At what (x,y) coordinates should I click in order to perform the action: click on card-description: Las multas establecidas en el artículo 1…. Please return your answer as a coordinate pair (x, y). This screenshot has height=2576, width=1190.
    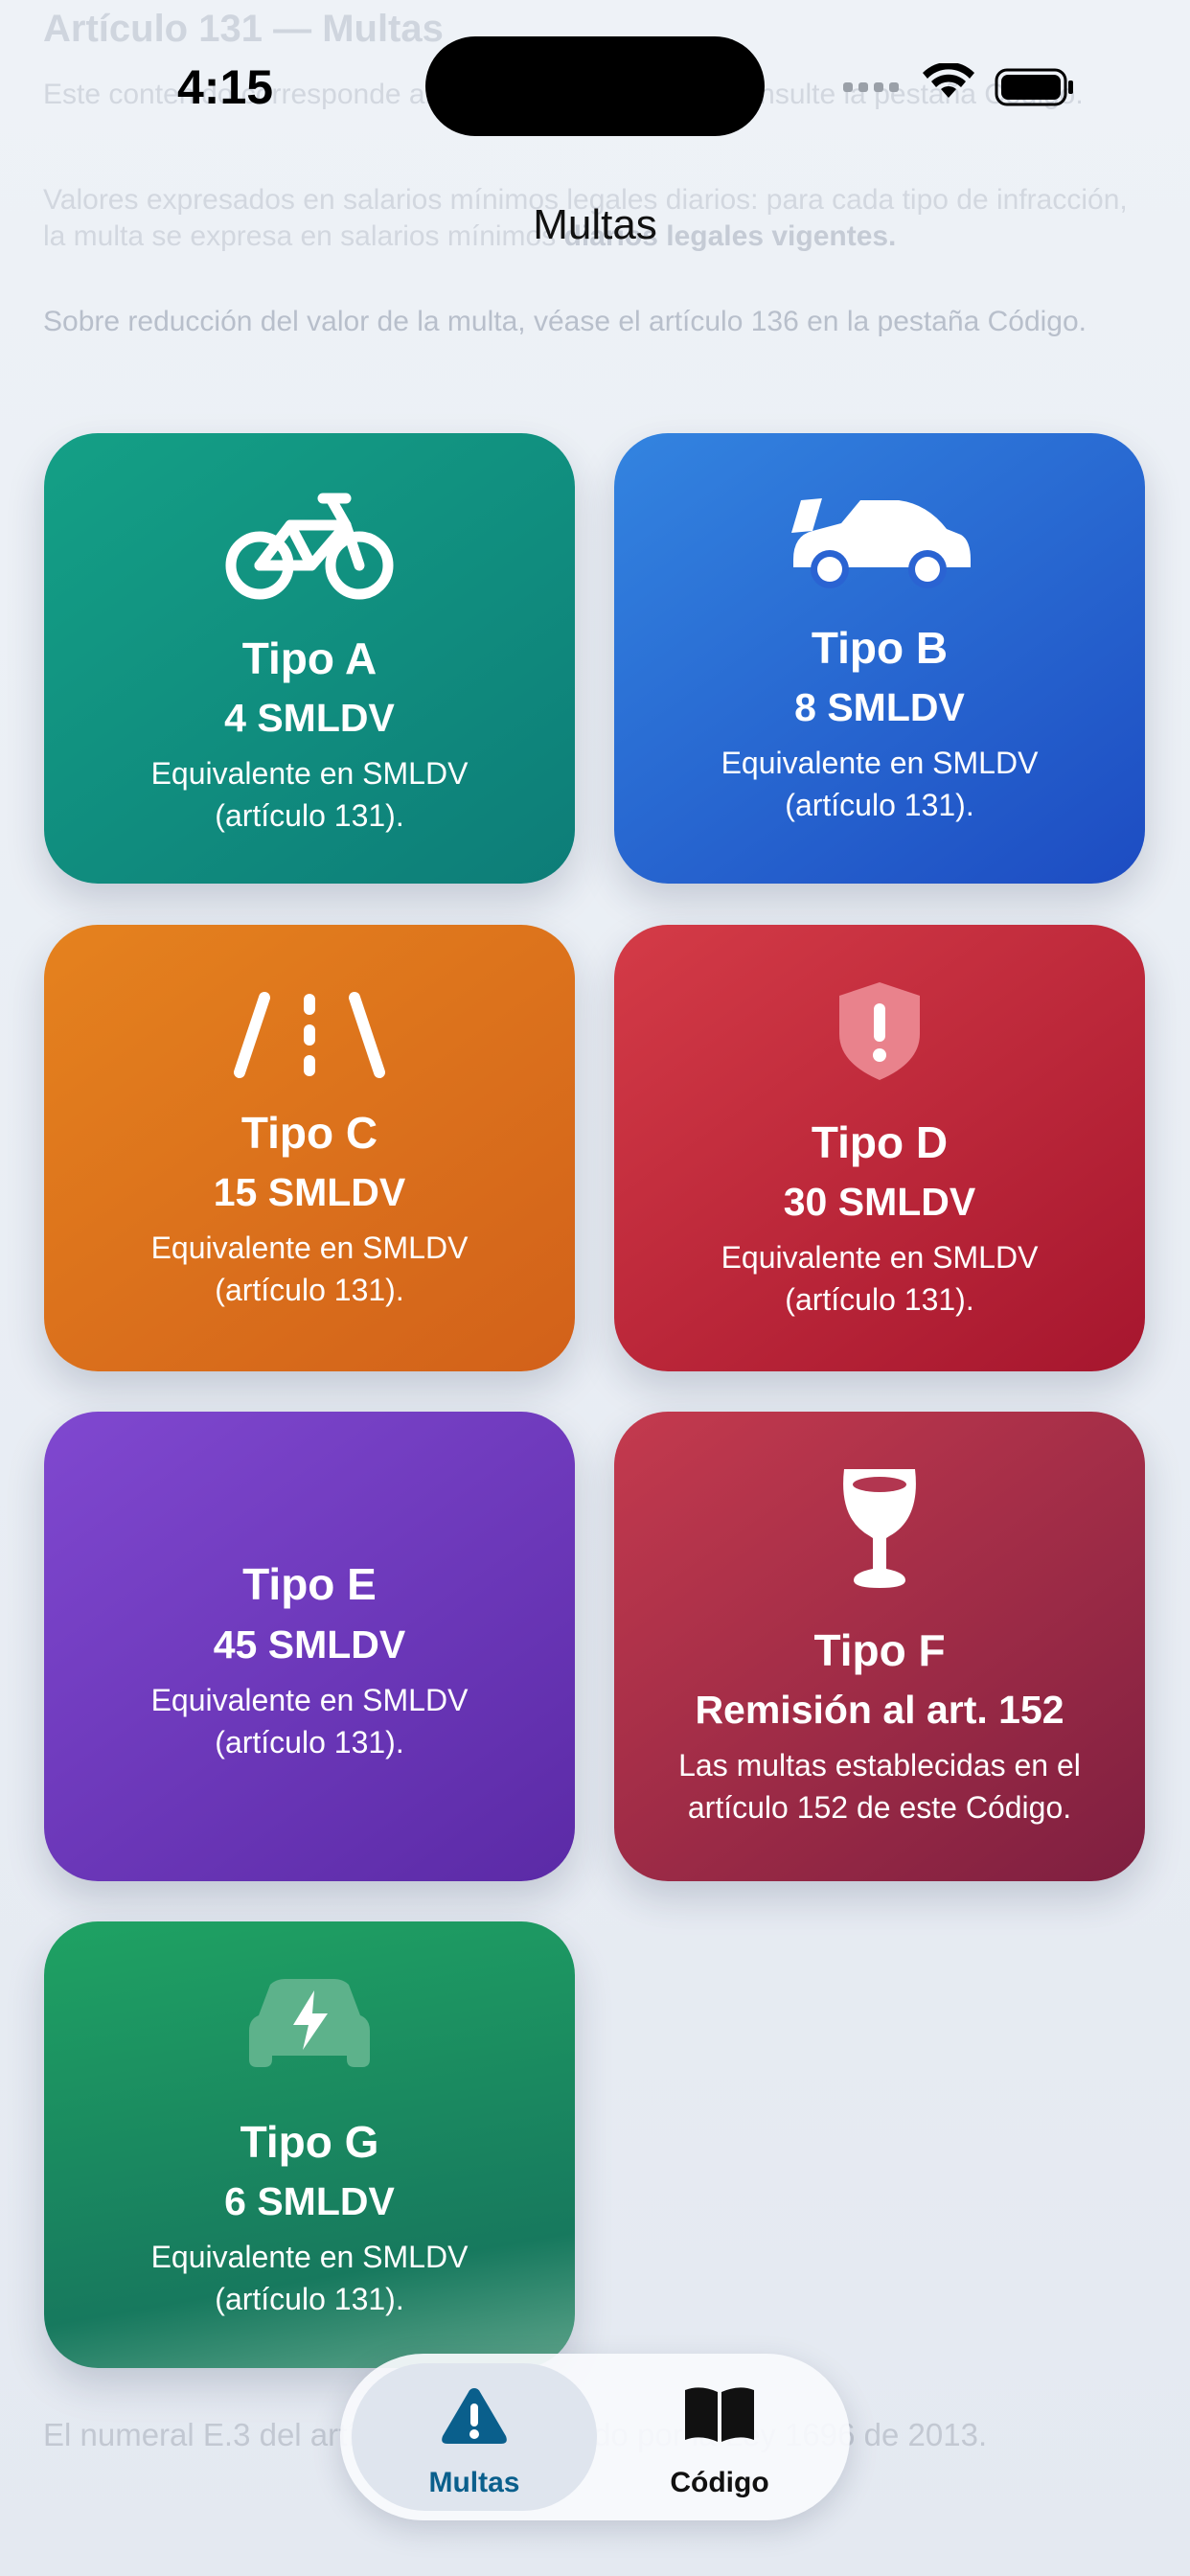
    Looking at the image, I should click on (880, 1786).